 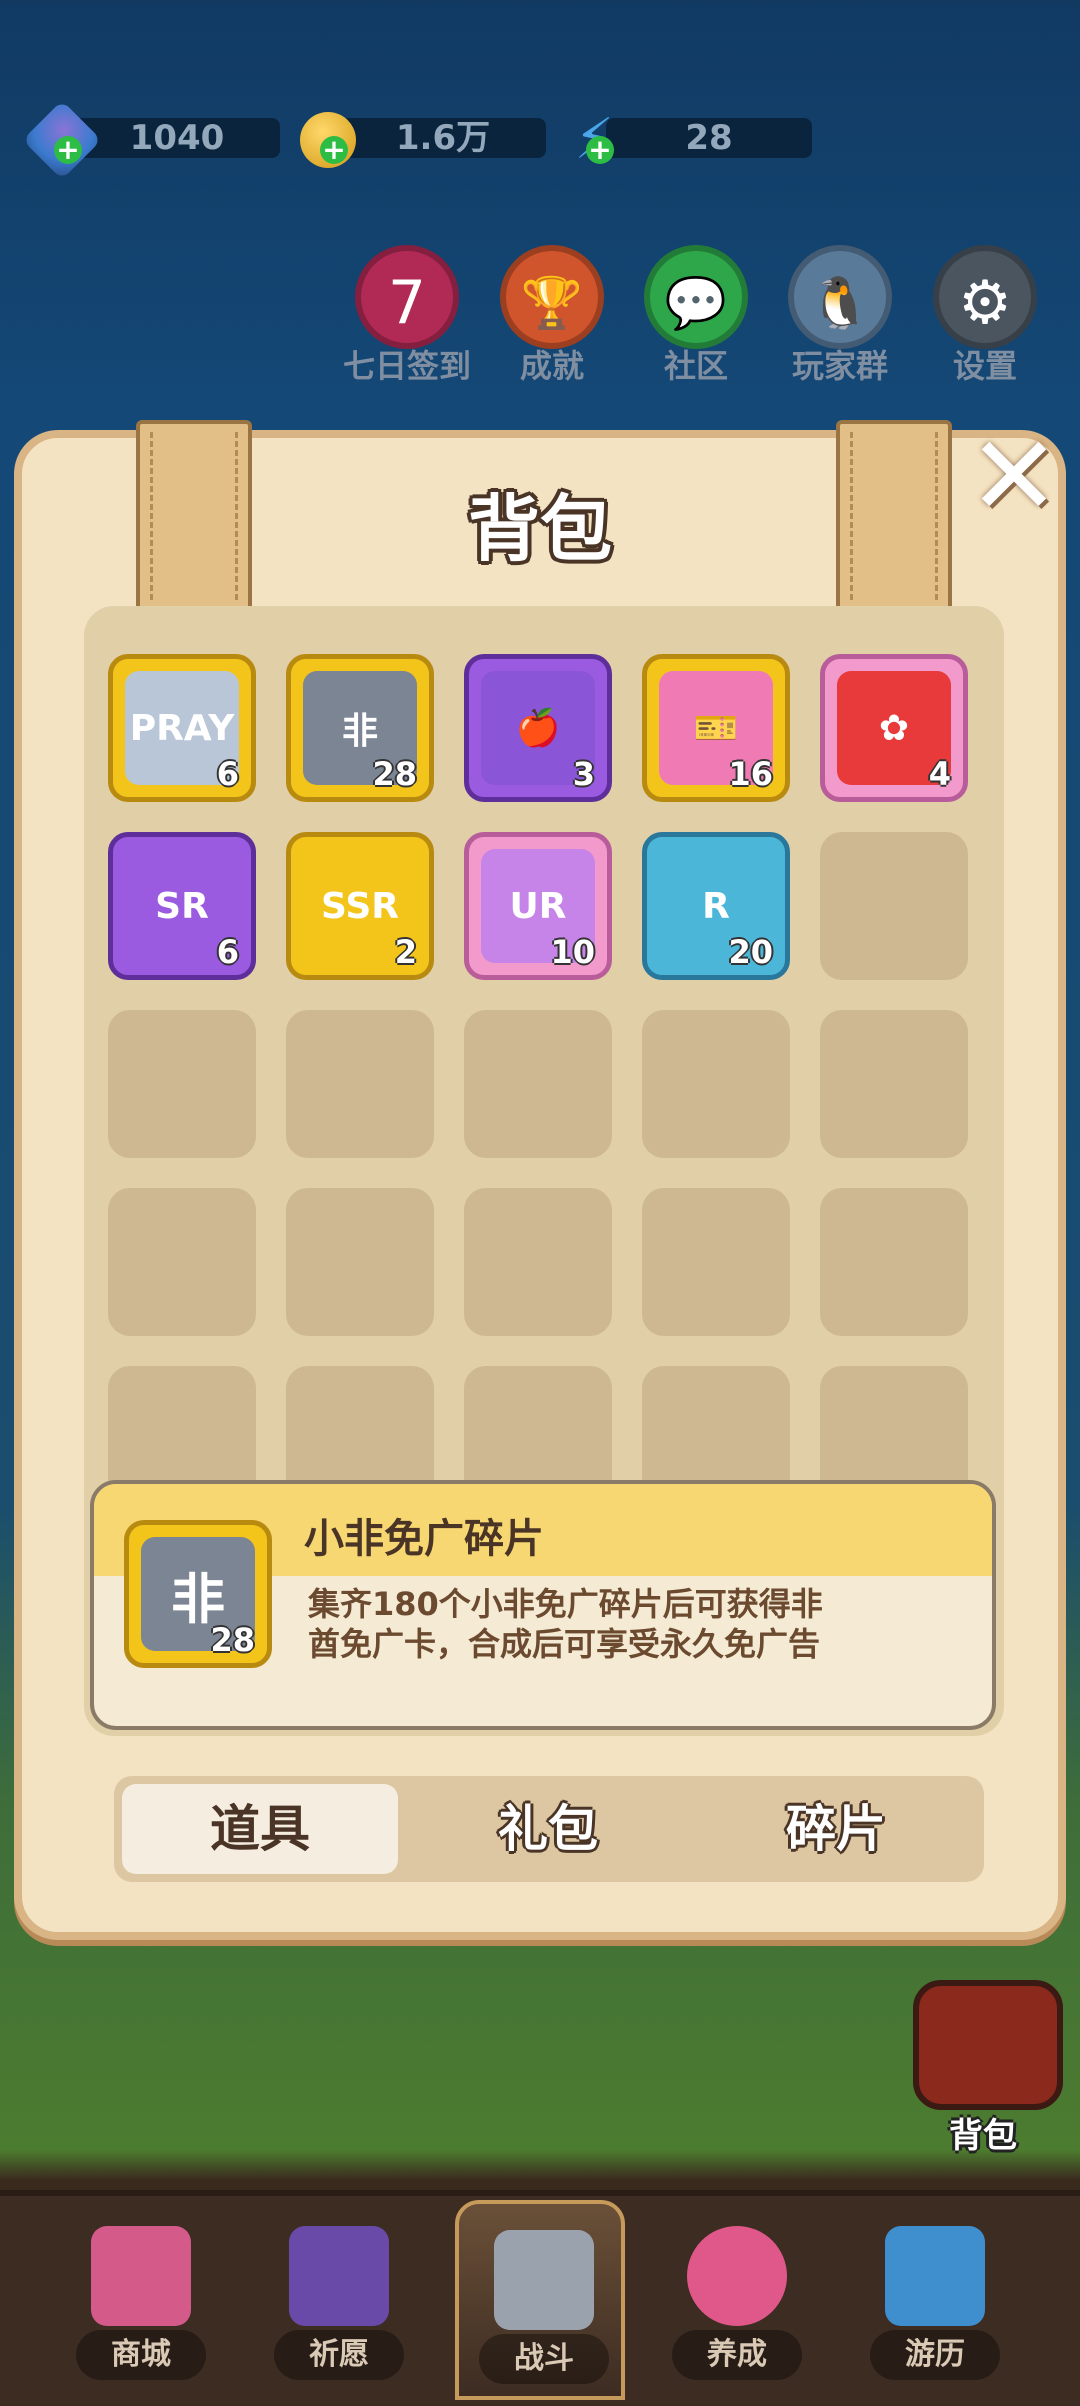 I want to click on inventory-item-plum-blossom: ✿ 4, so click(x=894, y=728).